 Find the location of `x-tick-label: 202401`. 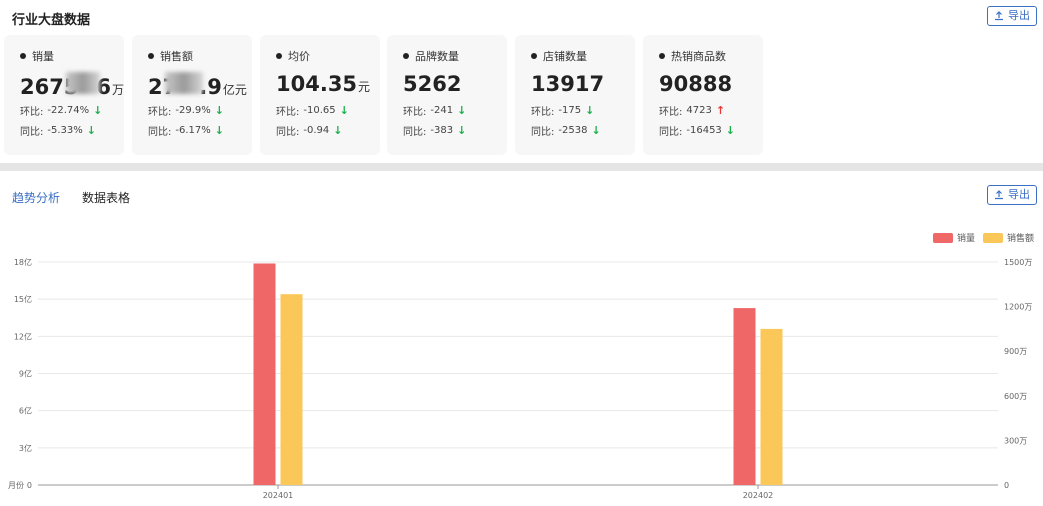

x-tick-label: 202401 is located at coordinates (278, 495).